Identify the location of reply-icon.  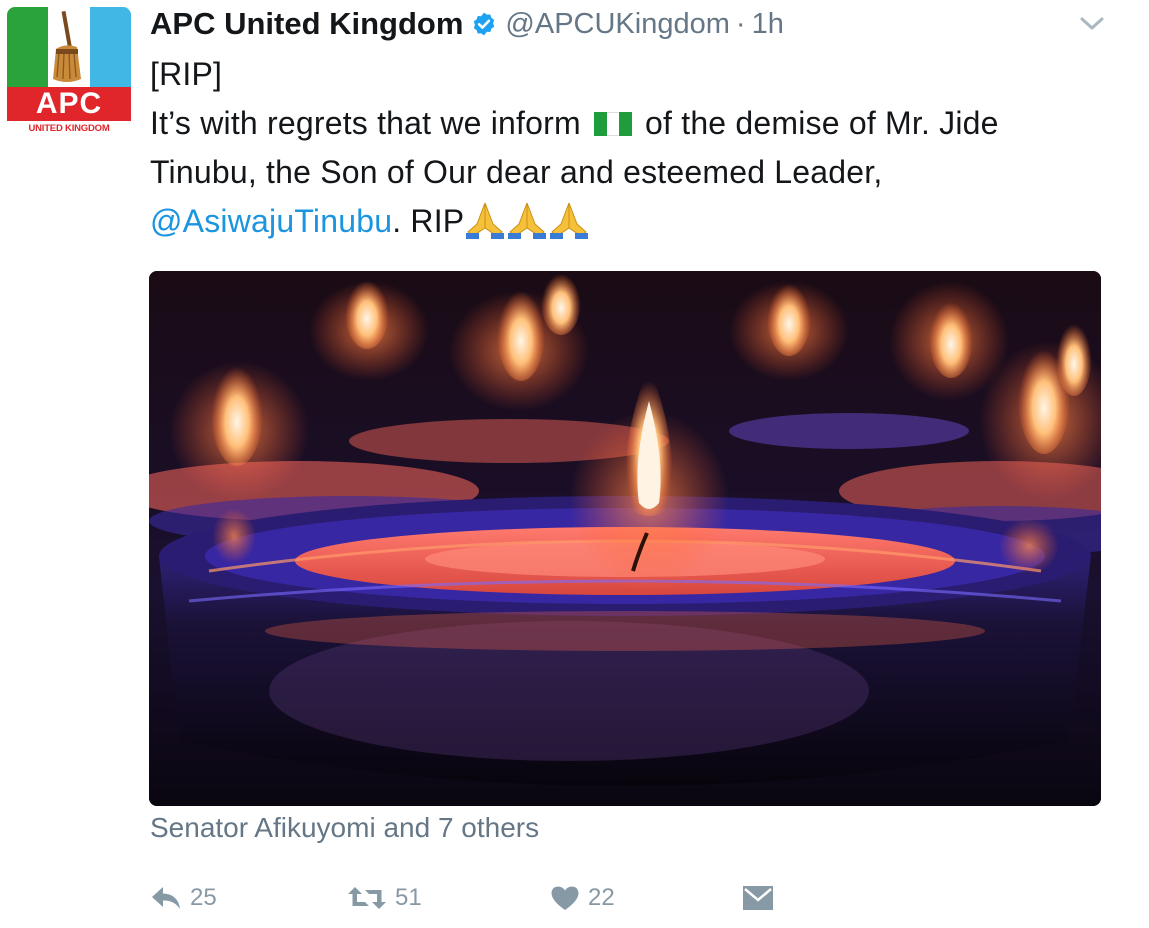
(166, 898).